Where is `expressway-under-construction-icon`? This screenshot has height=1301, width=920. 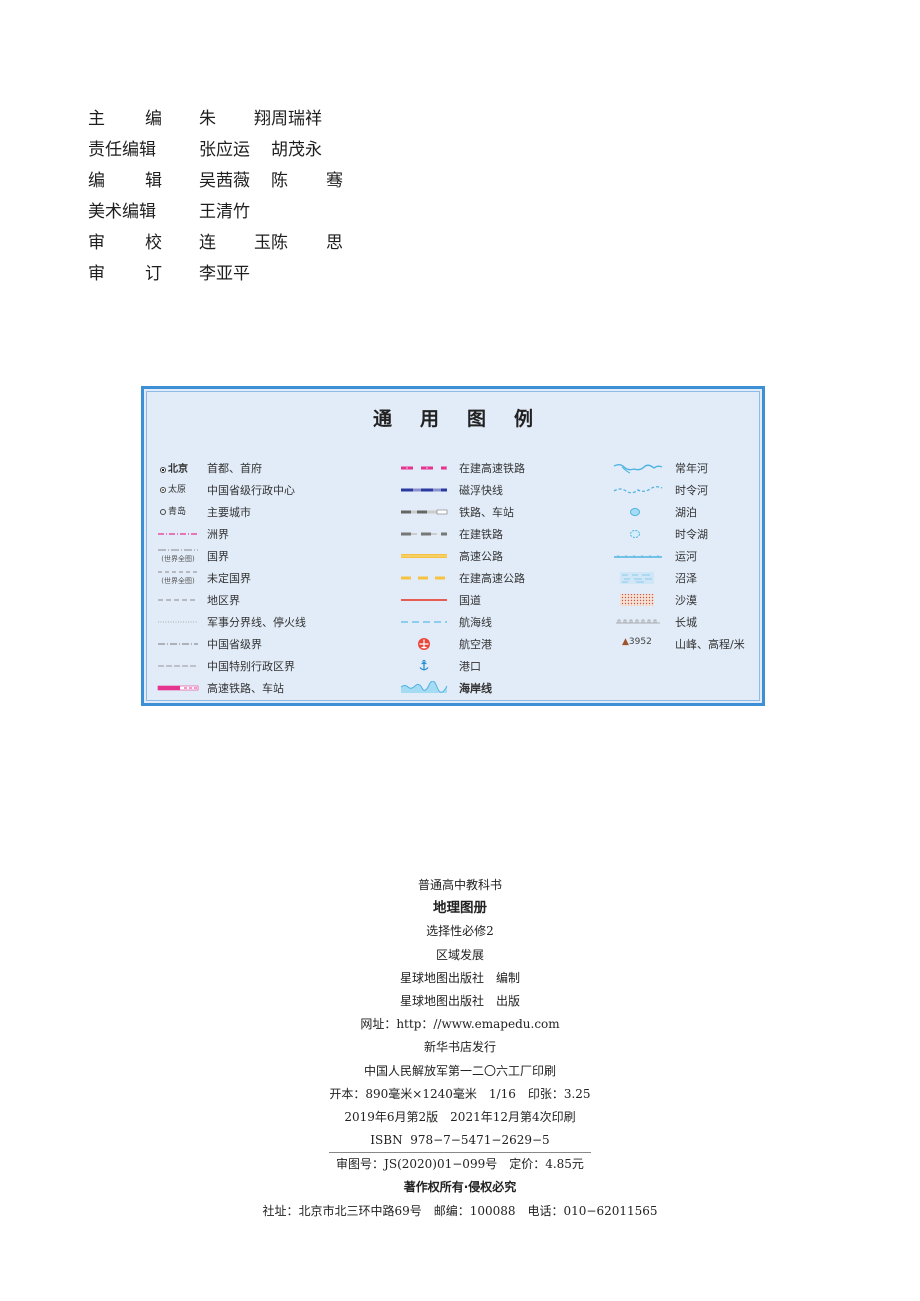
expressway-under-construction-icon is located at coordinates (424, 578).